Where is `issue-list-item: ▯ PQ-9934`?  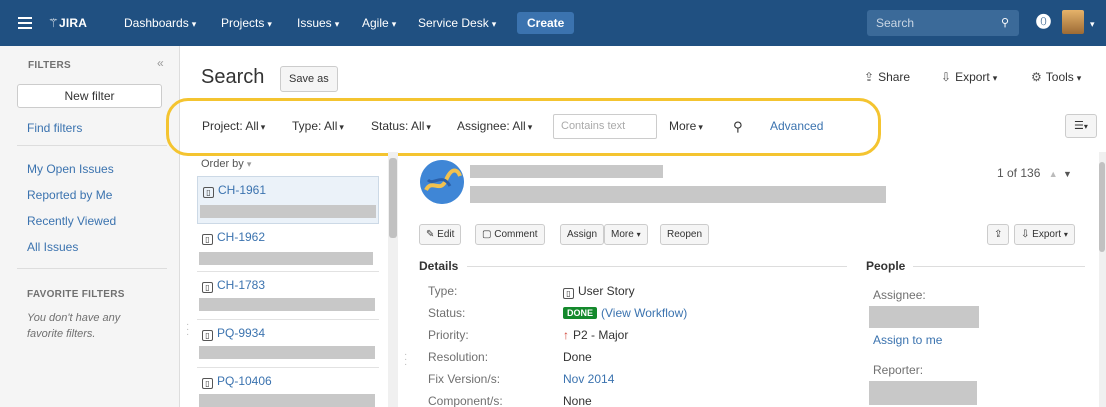
issue-list-item: ▯ PQ-9934 is located at coordinates (288, 344).